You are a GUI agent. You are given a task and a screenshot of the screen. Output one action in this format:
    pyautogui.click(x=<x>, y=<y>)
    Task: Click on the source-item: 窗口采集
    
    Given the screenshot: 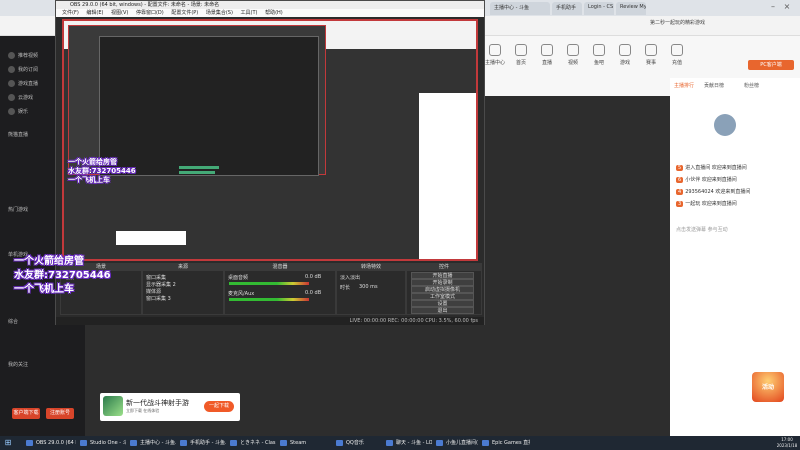 What is the action you would take?
    pyautogui.click(x=156, y=277)
    